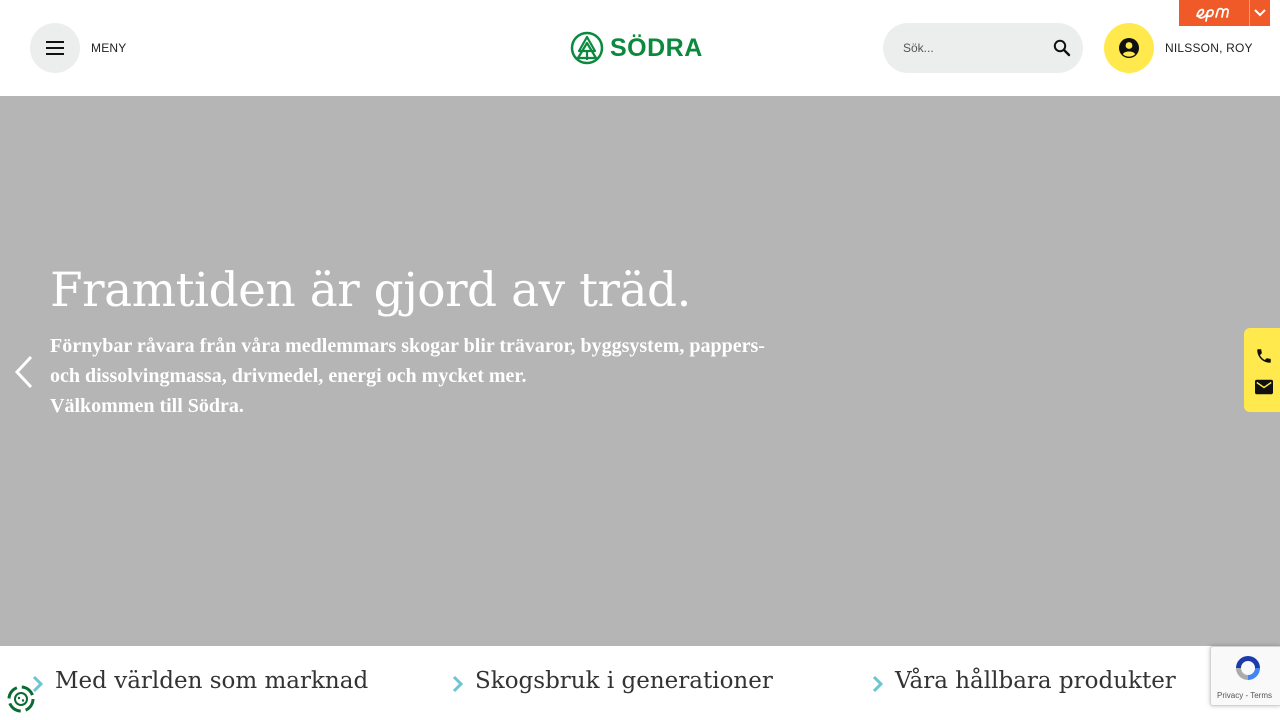 This screenshot has width=1280, height=720. Describe the element at coordinates (1264, 387) in the screenshot. I see `mail-icon` at that location.